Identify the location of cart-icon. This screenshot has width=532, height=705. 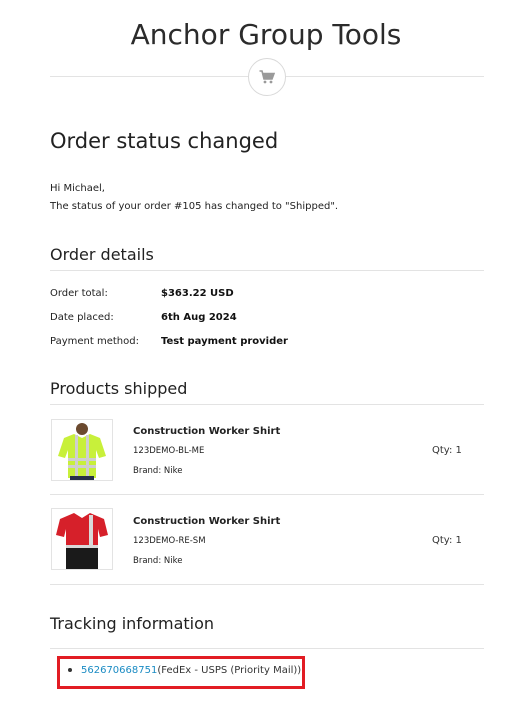
(267, 77).